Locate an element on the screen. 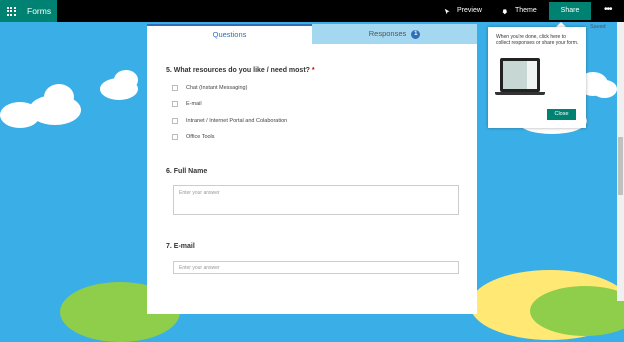 Image resolution: width=624 pixels, height=342 pixels. laptop-illustration-icon is located at coordinates (520, 75).